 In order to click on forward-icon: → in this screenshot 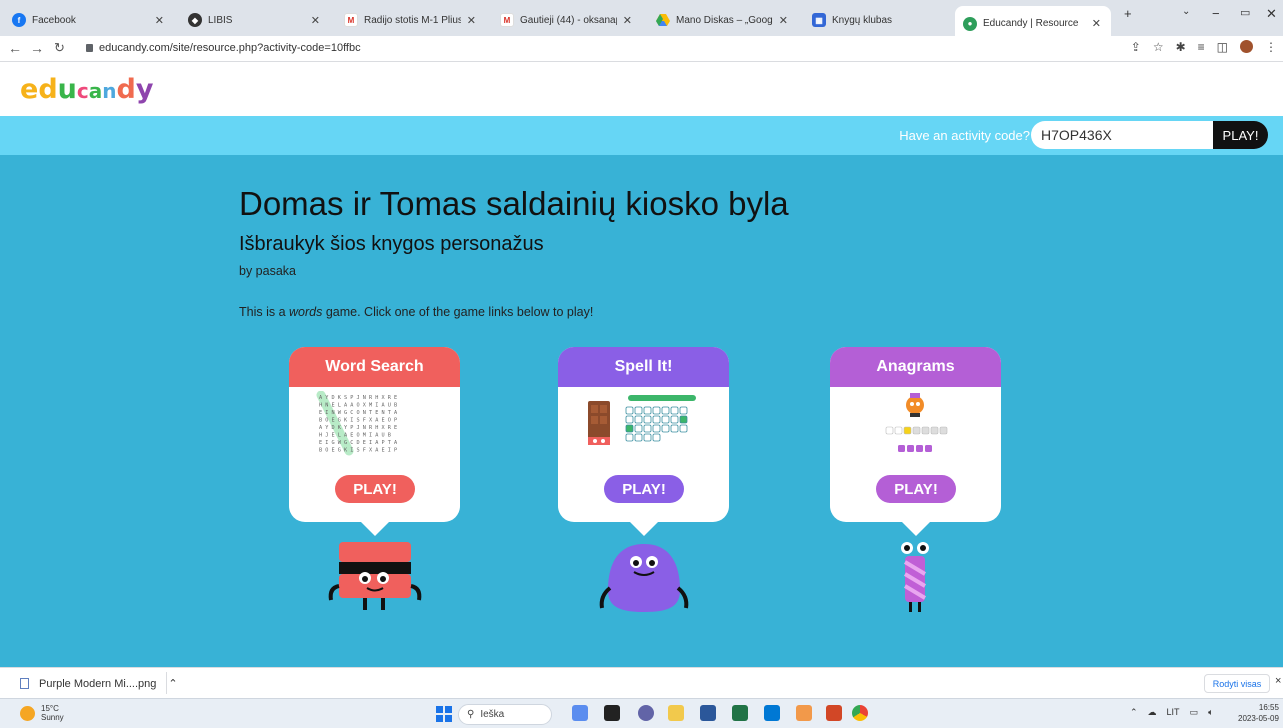, I will do `click(37, 48)`.